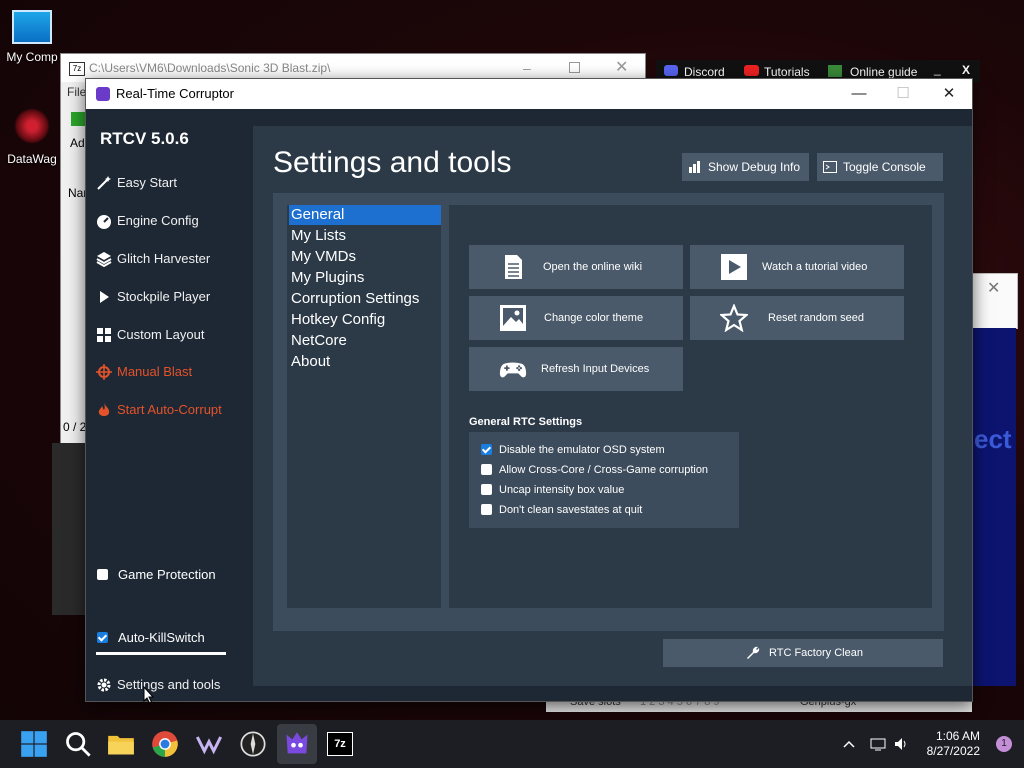 The width and height of the screenshot is (1024, 768). Describe the element at coordinates (883, 72) in the screenshot. I see `online-guide-link: Online guide` at that location.